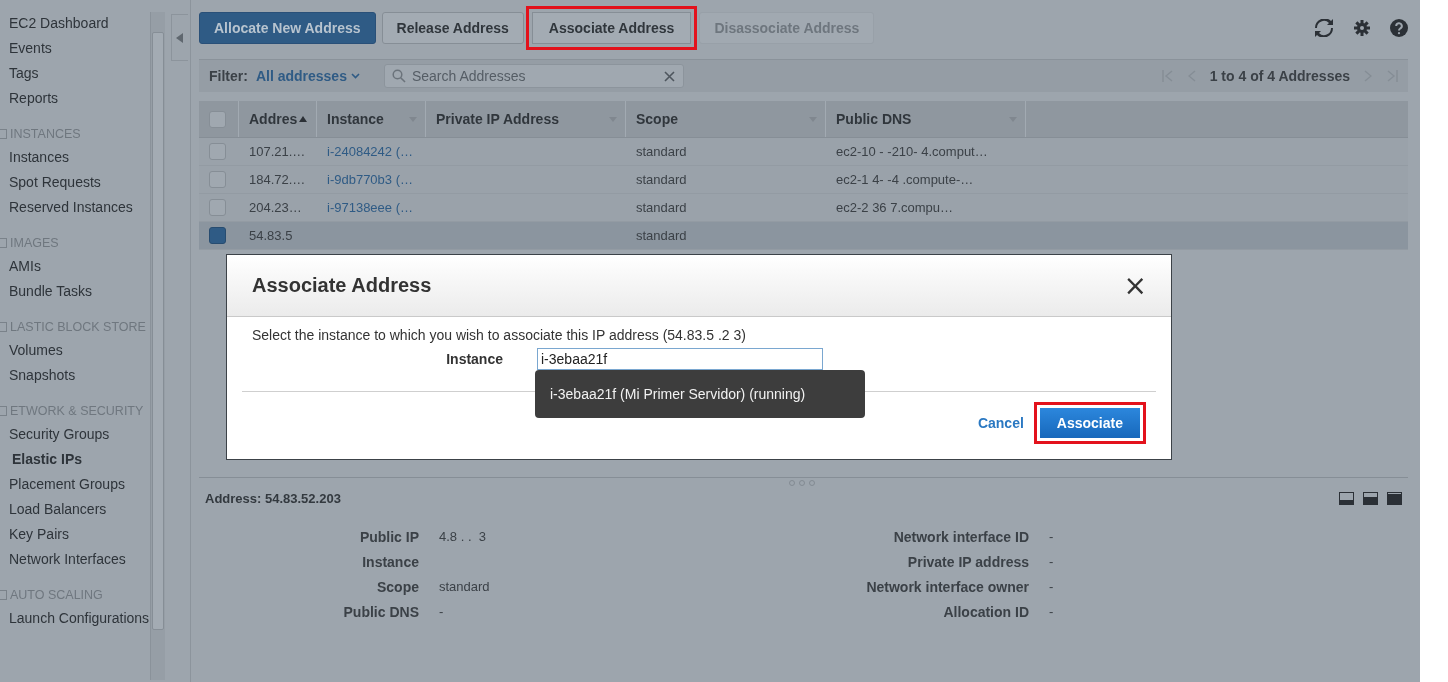 This screenshot has height=682, width=1448. I want to click on field-label: Scope, so click(397, 586).